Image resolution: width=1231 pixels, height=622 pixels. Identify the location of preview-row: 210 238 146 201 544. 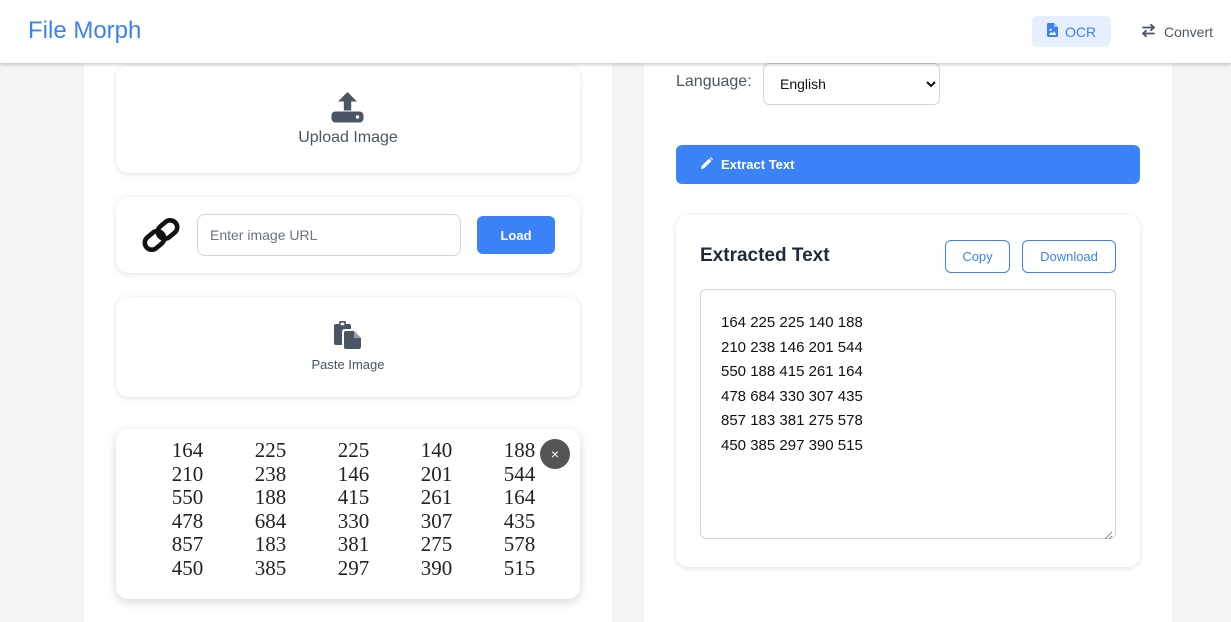
(353, 474).